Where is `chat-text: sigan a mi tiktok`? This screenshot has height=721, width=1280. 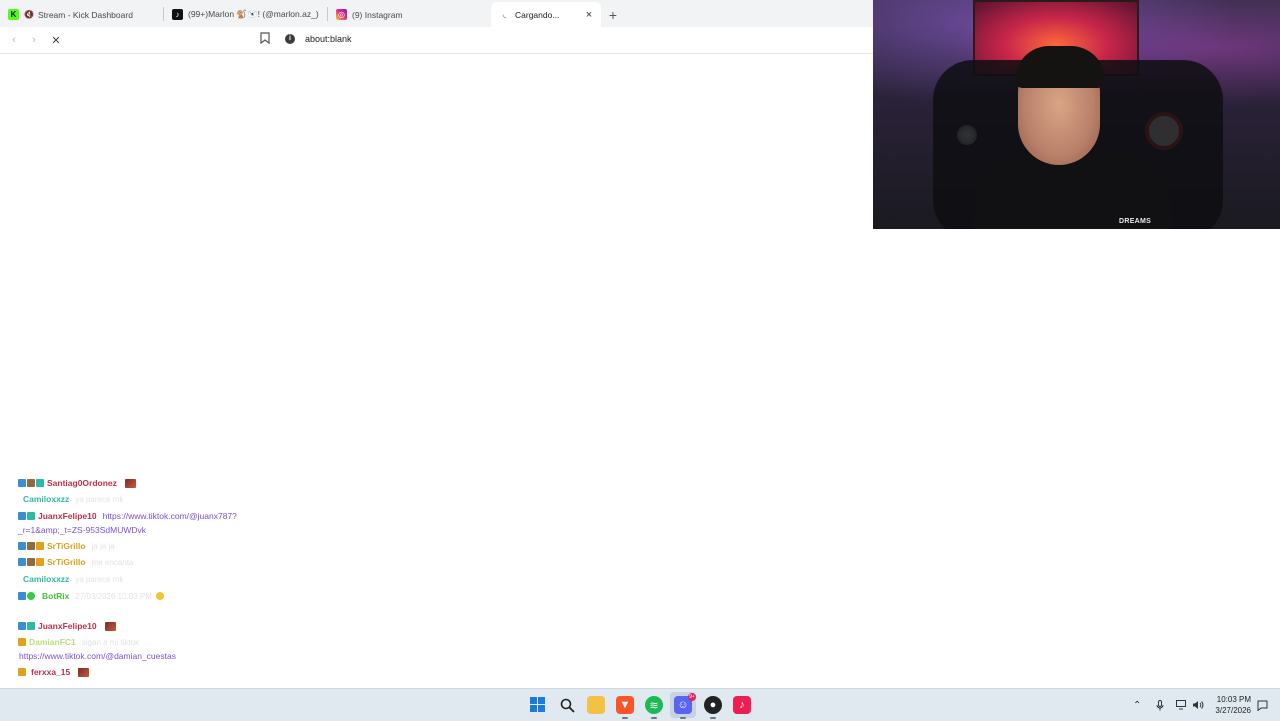
chat-text: sigan a mi tiktok is located at coordinates (110, 642).